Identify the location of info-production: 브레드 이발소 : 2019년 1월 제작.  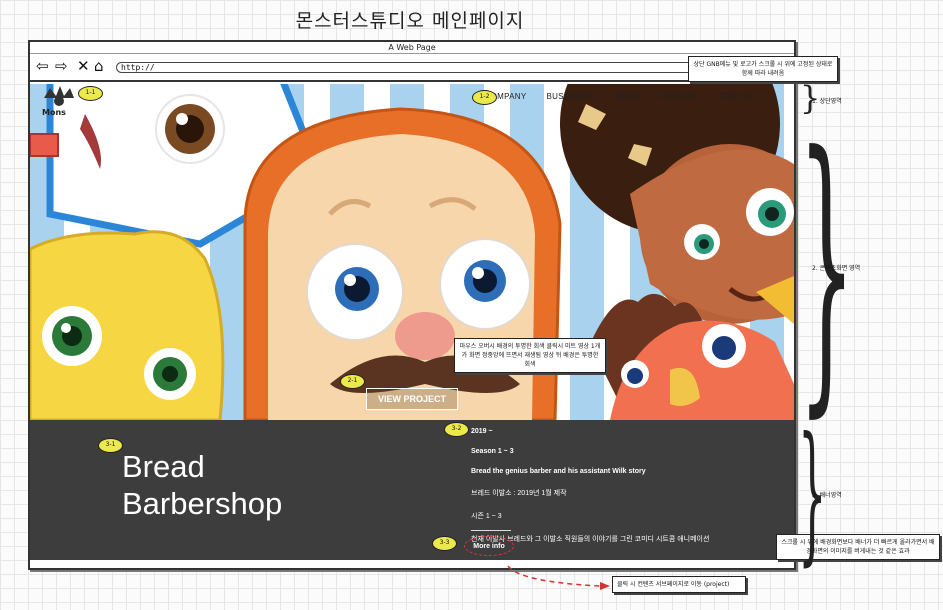
(519, 493).